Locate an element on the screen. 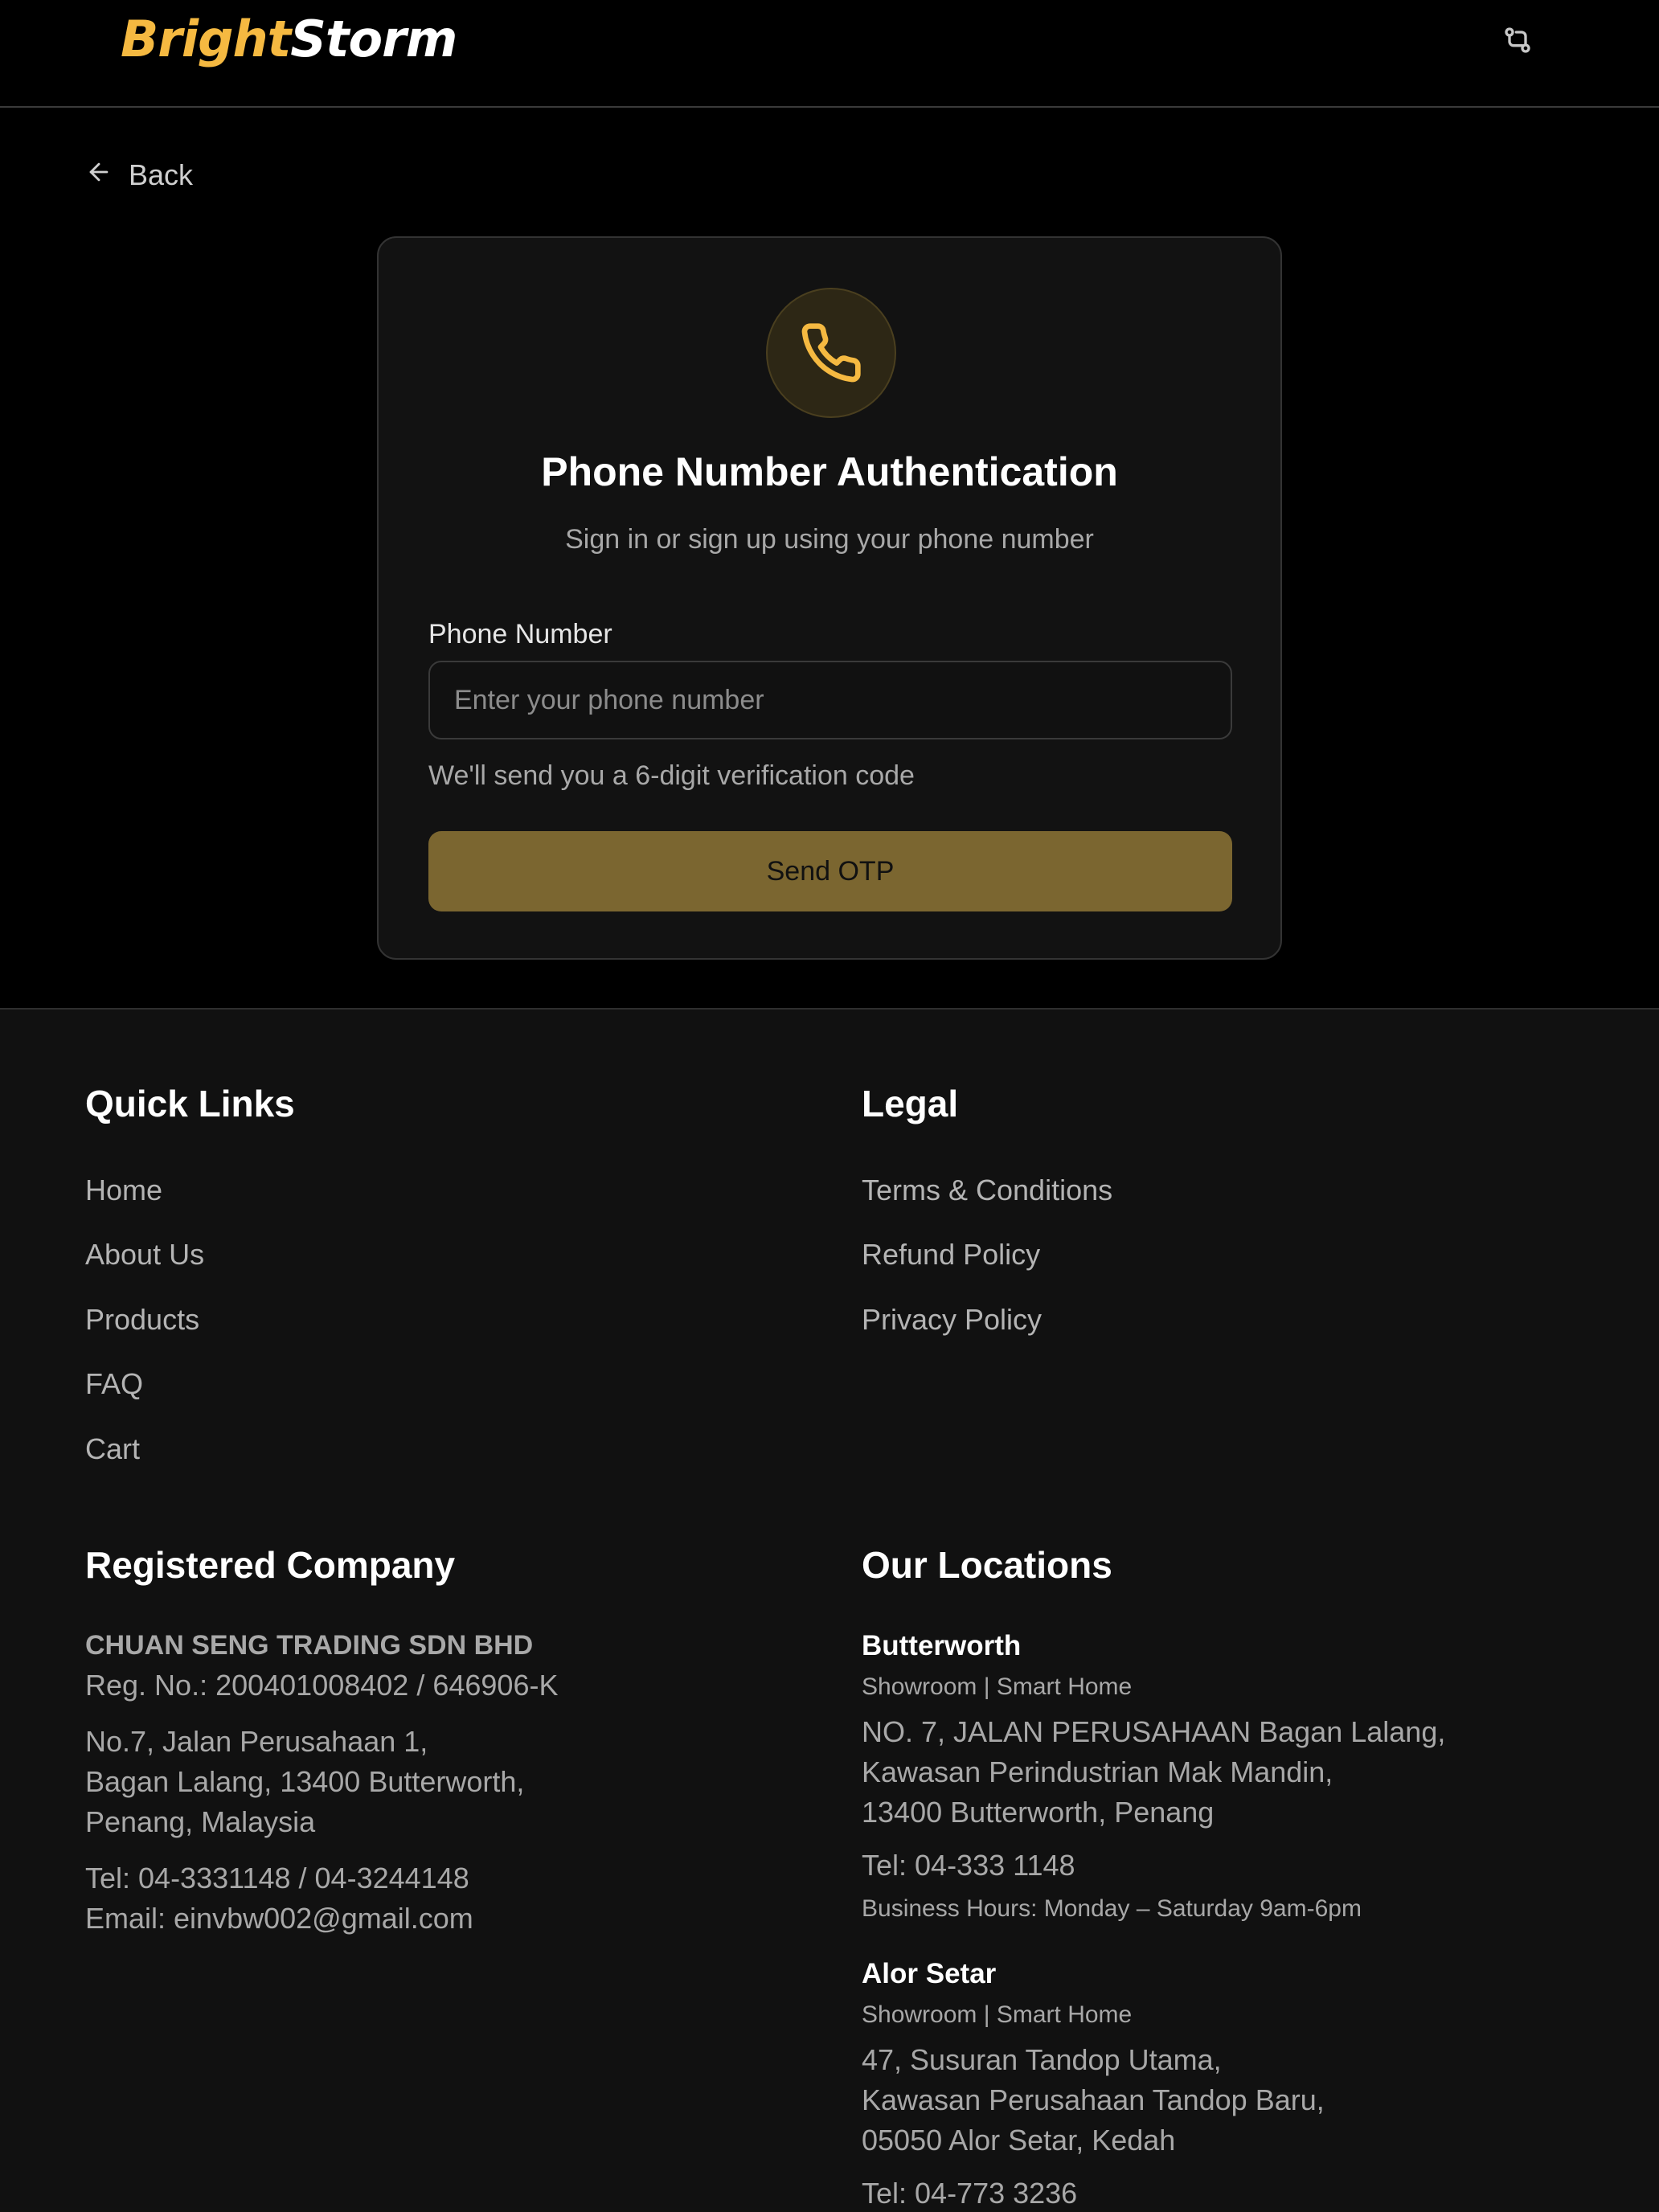 The width and height of the screenshot is (1659, 2212). footer-link-about-us: About Us is located at coordinates (144, 1255).